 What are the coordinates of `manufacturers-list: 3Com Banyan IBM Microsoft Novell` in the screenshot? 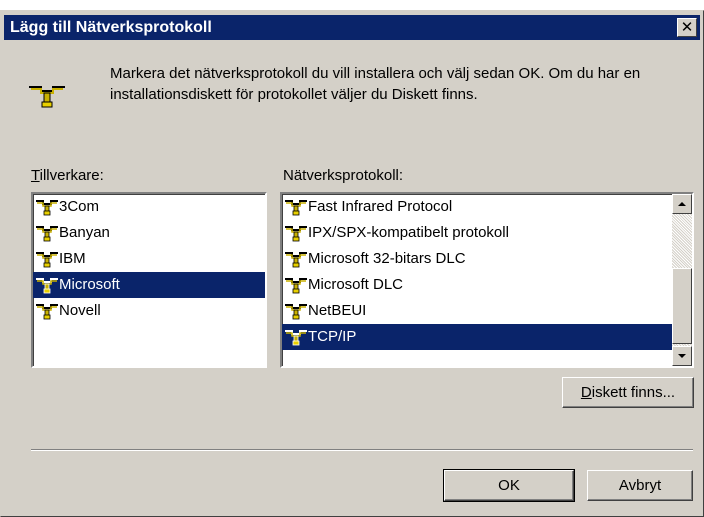 It's located at (149, 280).